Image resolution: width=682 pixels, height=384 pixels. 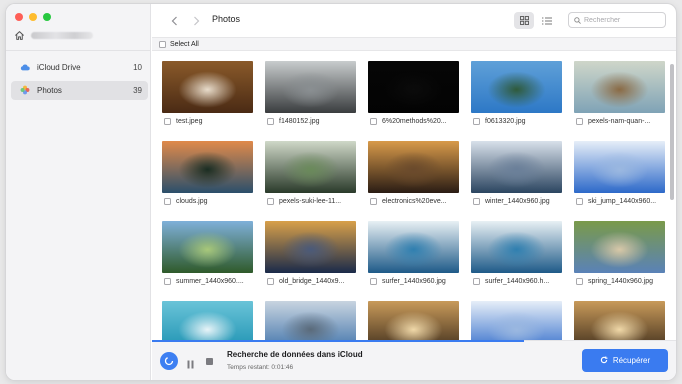 I want to click on sidebar-item-icloud-drive: iCloud Drive 10, so click(x=79, y=67).